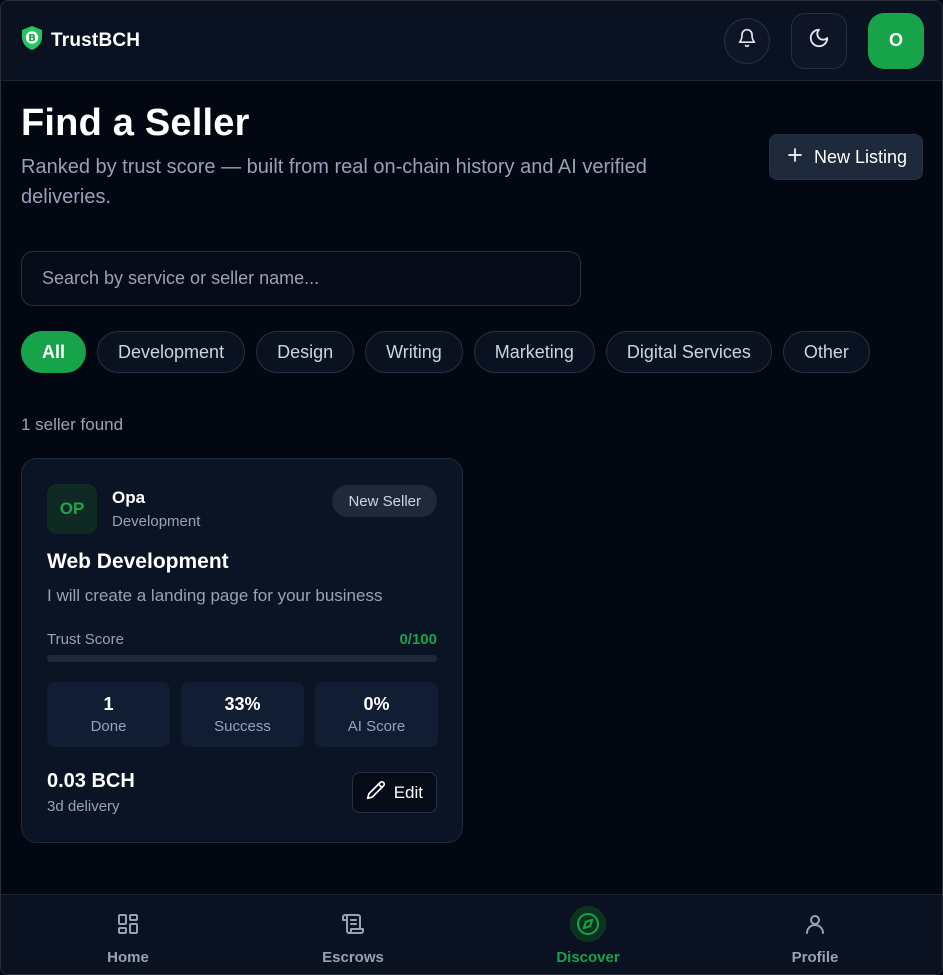 The height and width of the screenshot is (975, 943). Describe the element at coordinates (826, 352) in the screenshot. I see `category-chip-other: Other` at that location.